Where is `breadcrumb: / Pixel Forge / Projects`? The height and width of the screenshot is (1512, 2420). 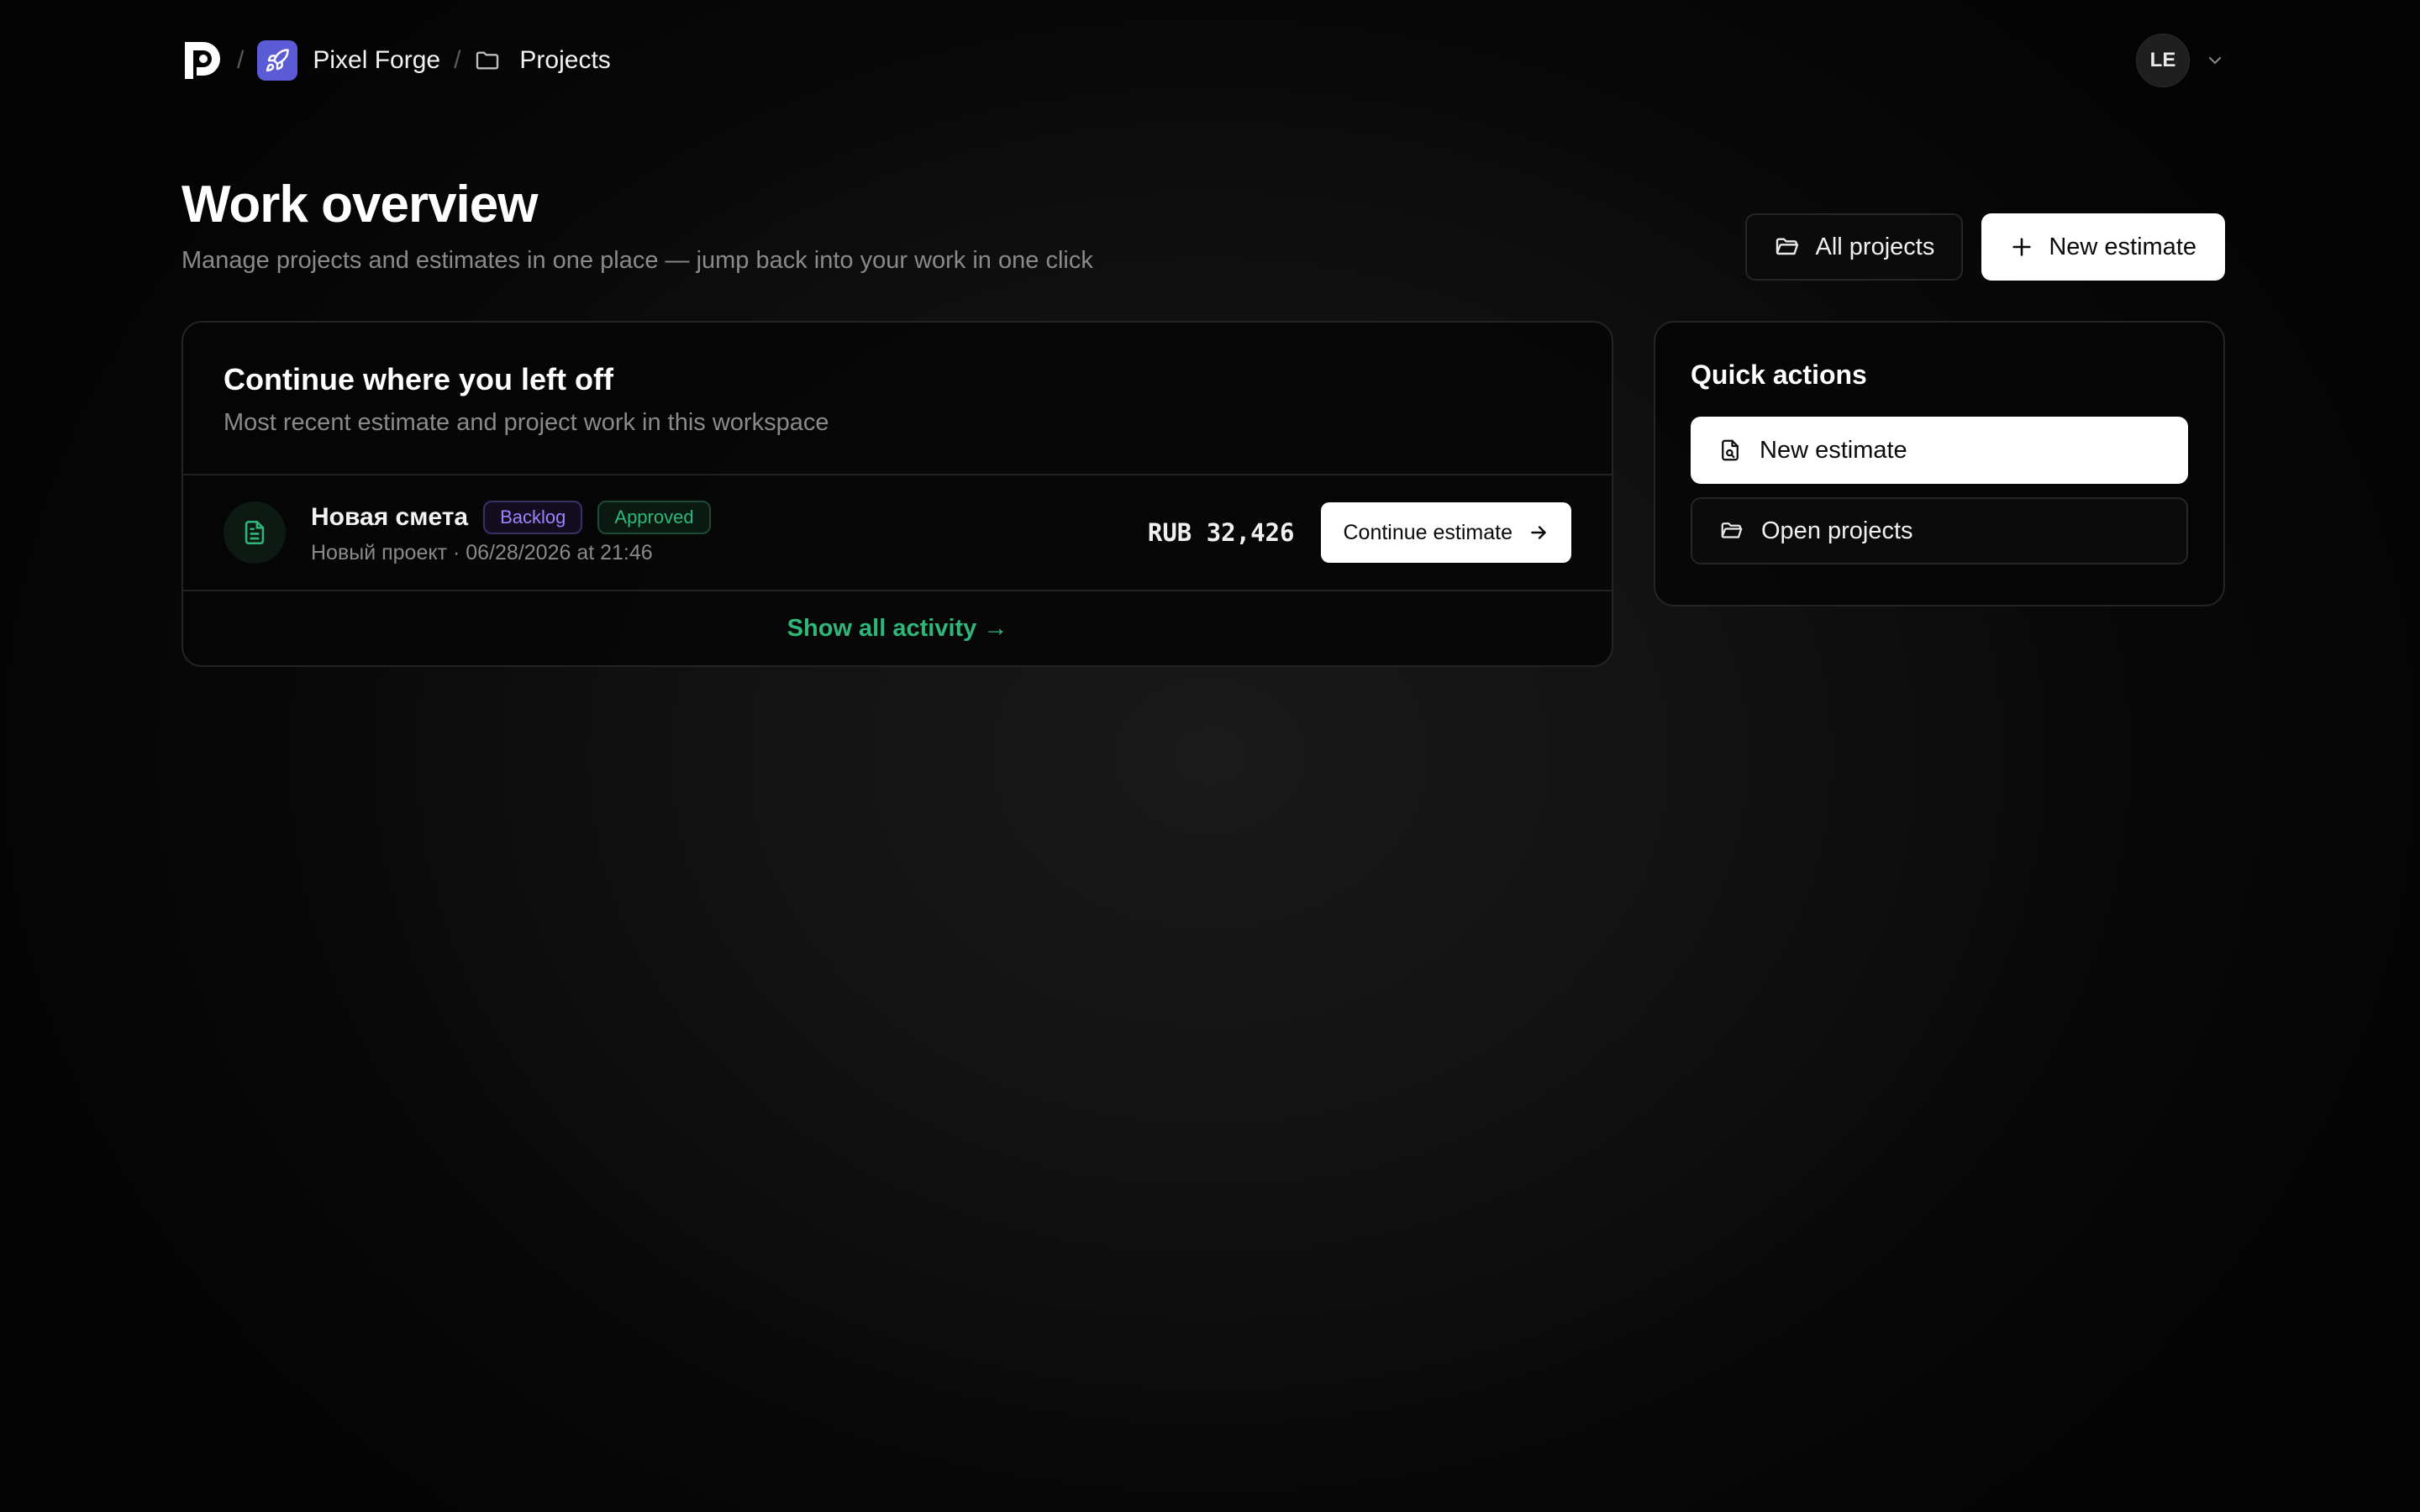 breadcrumb: / Pixel Forge / Projects is located at coordinates (397, 60).